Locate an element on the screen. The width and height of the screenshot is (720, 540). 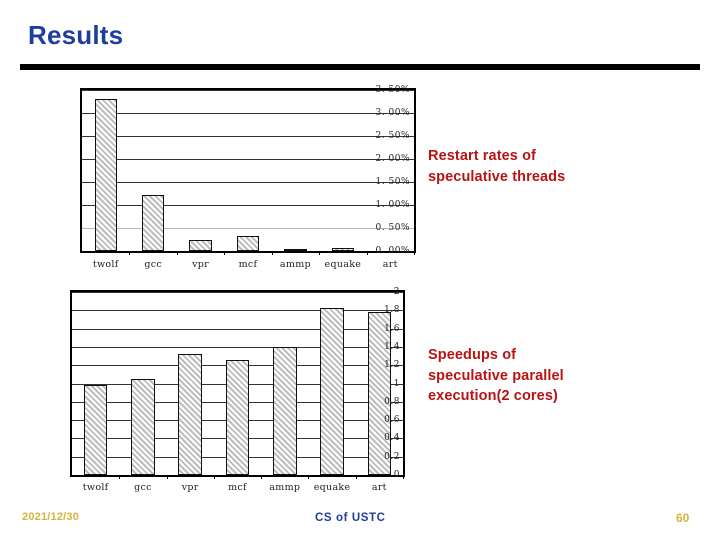
y-axis-tick-label: 0. 00% is located at coordinates (392, 251).